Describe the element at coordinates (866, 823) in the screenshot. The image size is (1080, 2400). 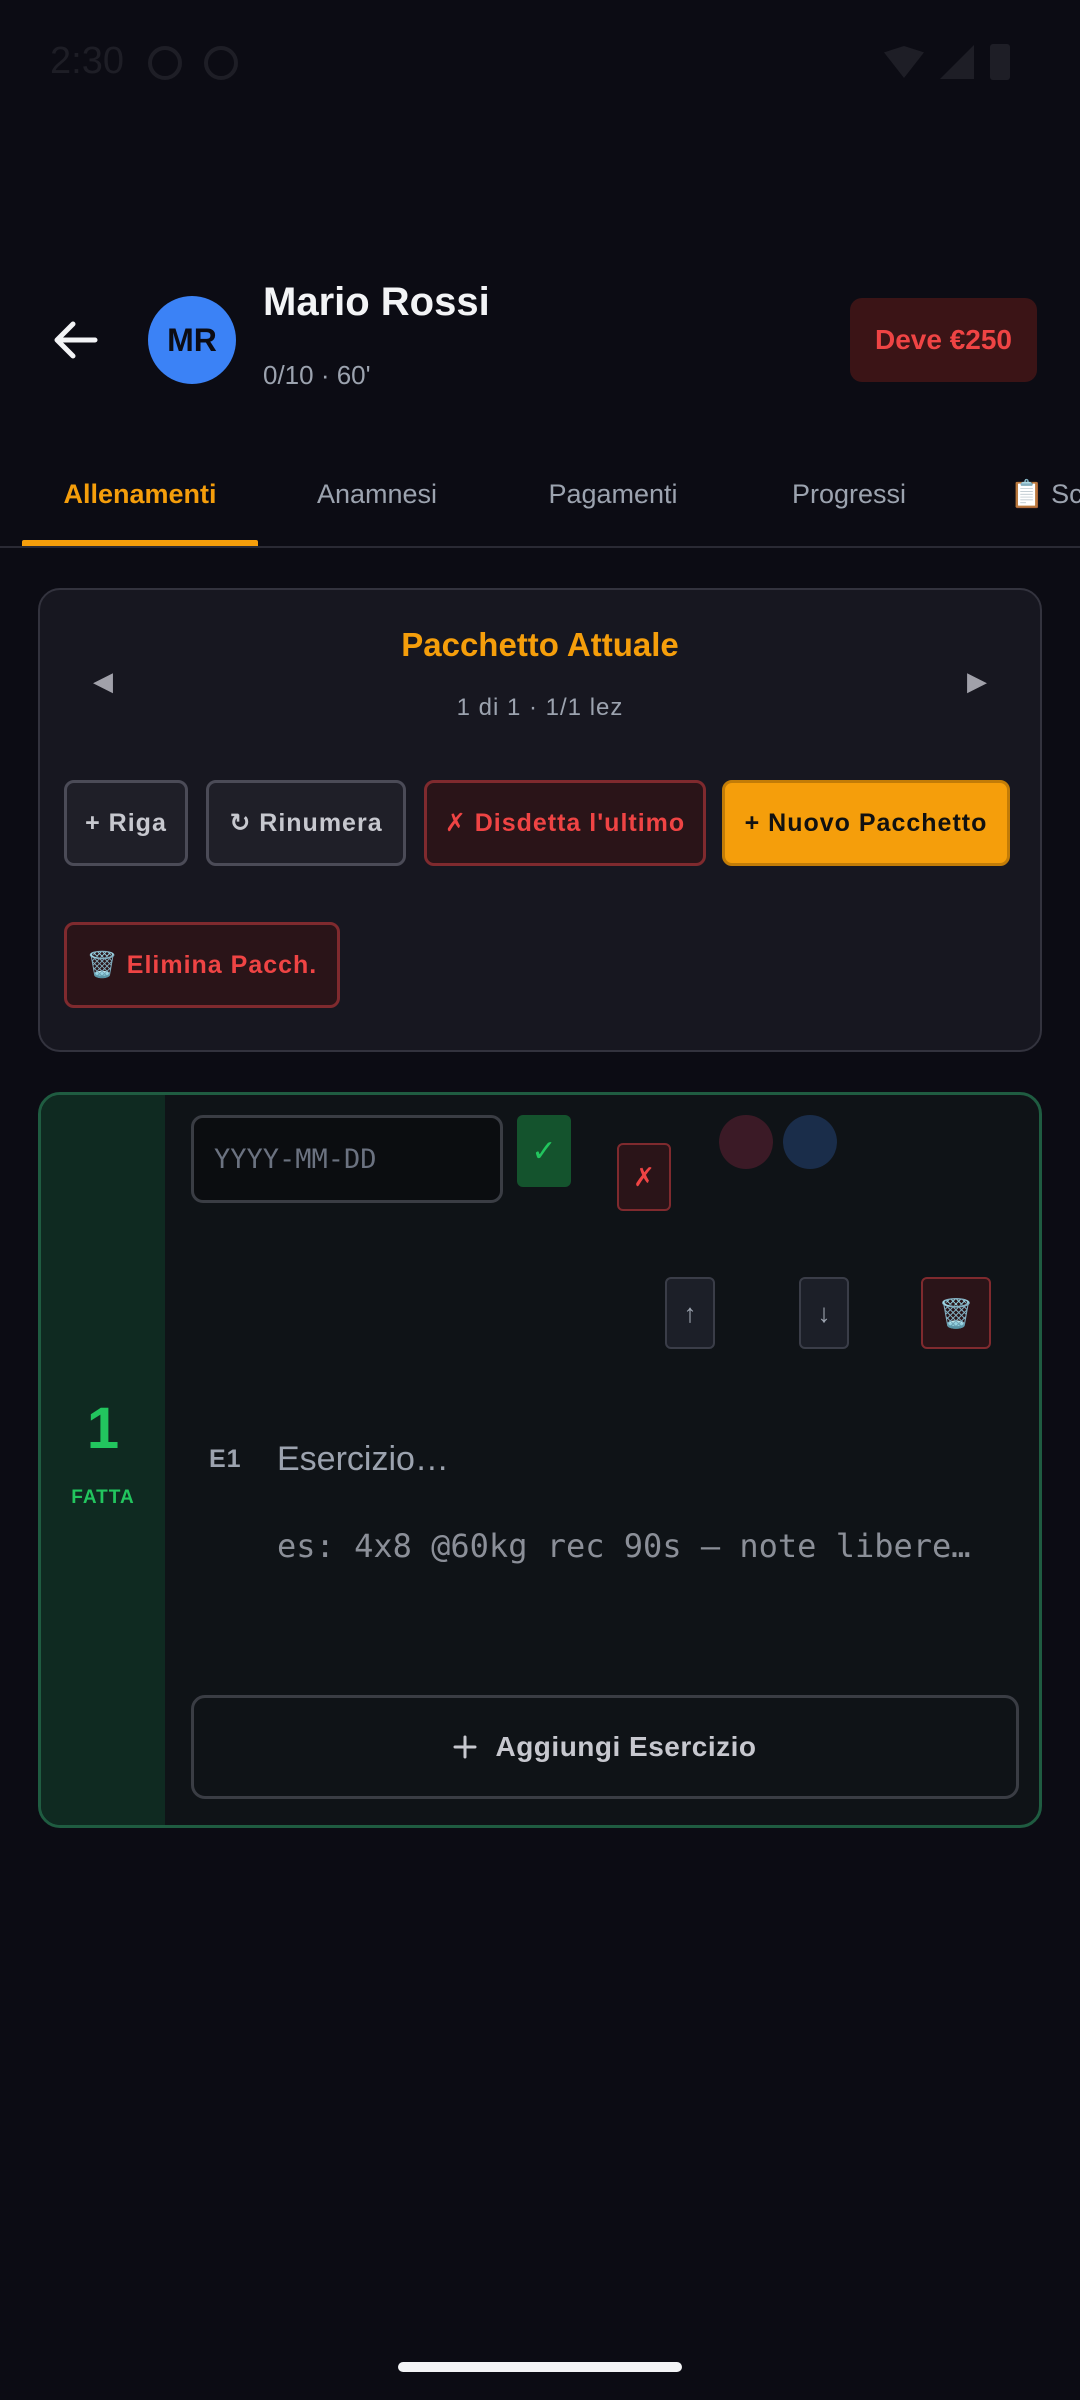
I see `new-package-button: + Nuovo Pacchetto` at that location.